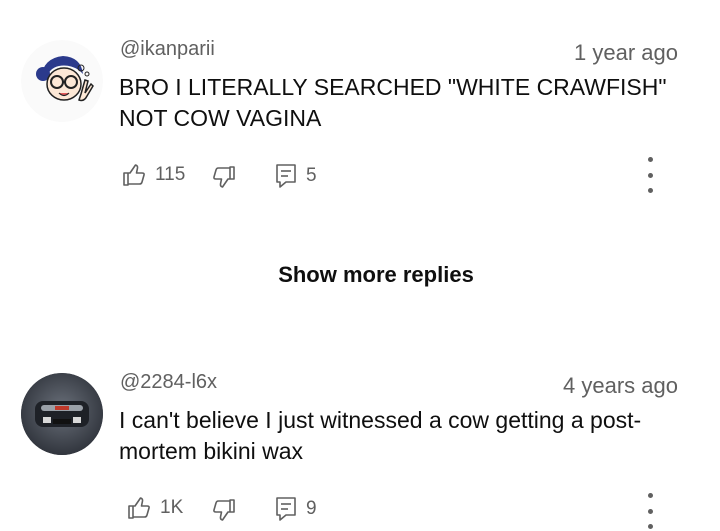 Image resolution: width=720 pixels, height=531 pixels. Describe the element at coordinates (170, 174) in the screenshot. I see `like-count: 115` at that location.